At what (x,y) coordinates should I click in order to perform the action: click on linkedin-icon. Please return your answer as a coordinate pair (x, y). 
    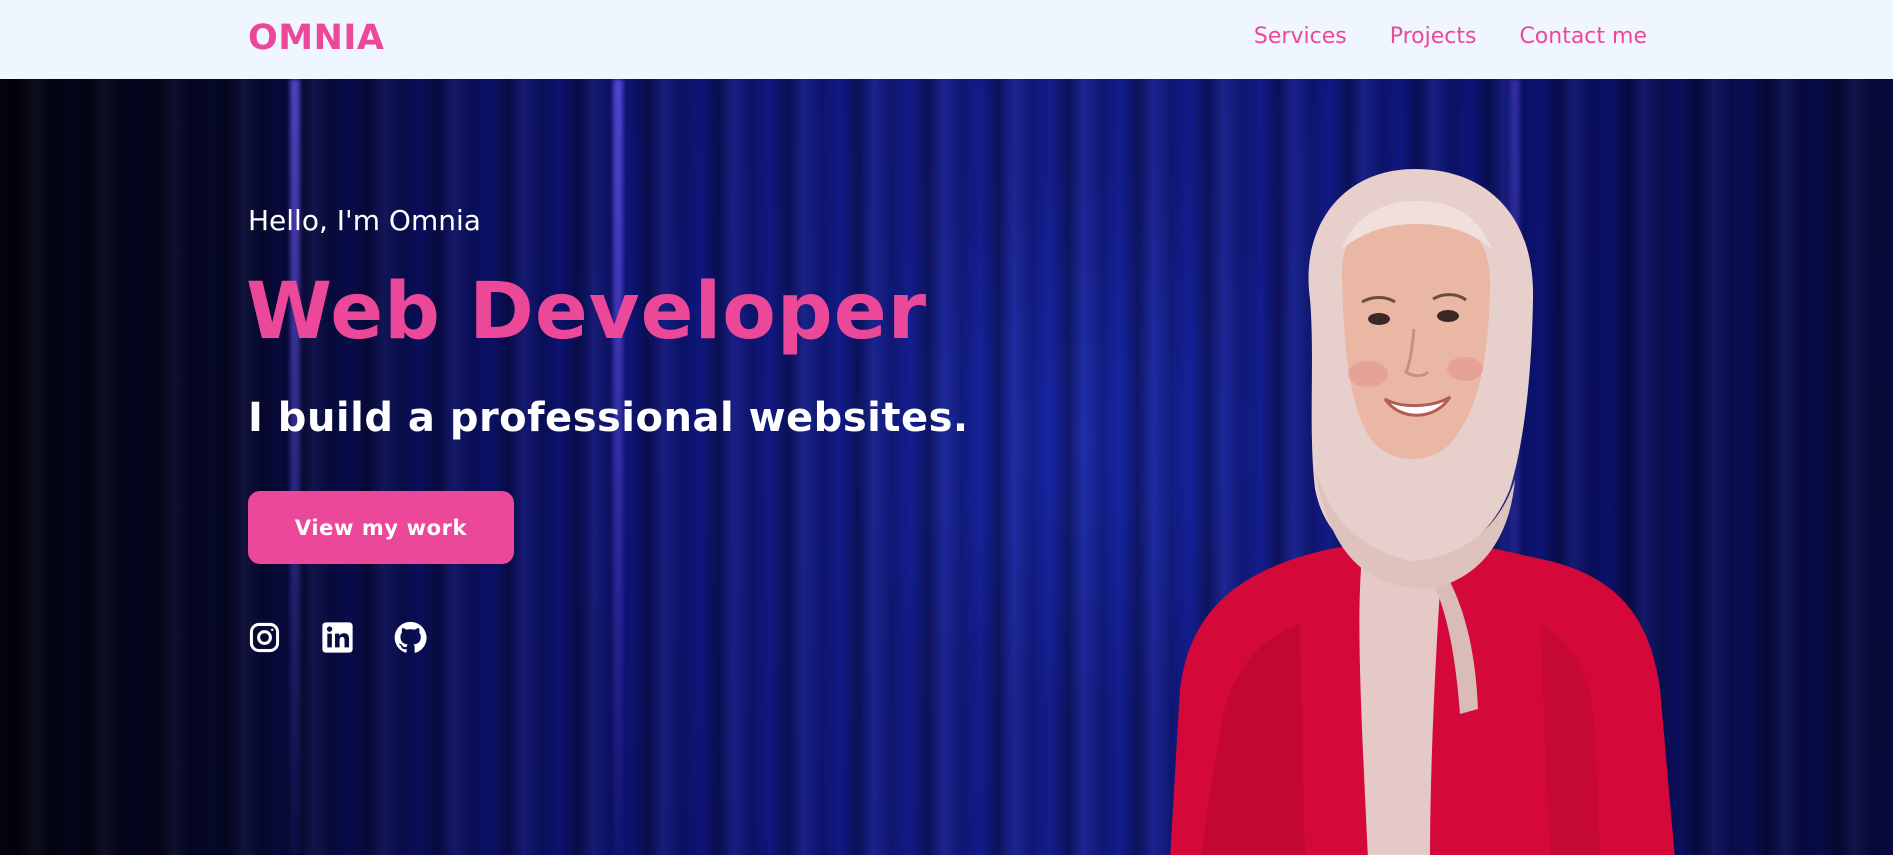
    Looking at the image, I should click on (337, 637).